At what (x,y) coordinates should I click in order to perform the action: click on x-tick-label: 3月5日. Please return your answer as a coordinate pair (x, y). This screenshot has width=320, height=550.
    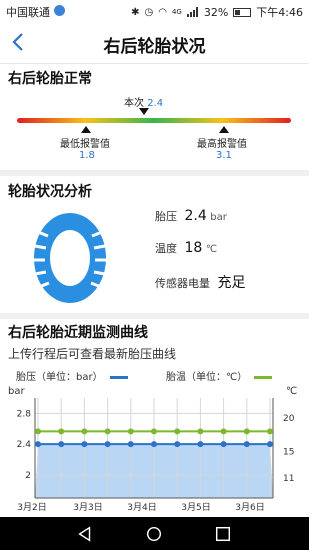
    Looking at the image, I should click on (195, 507).